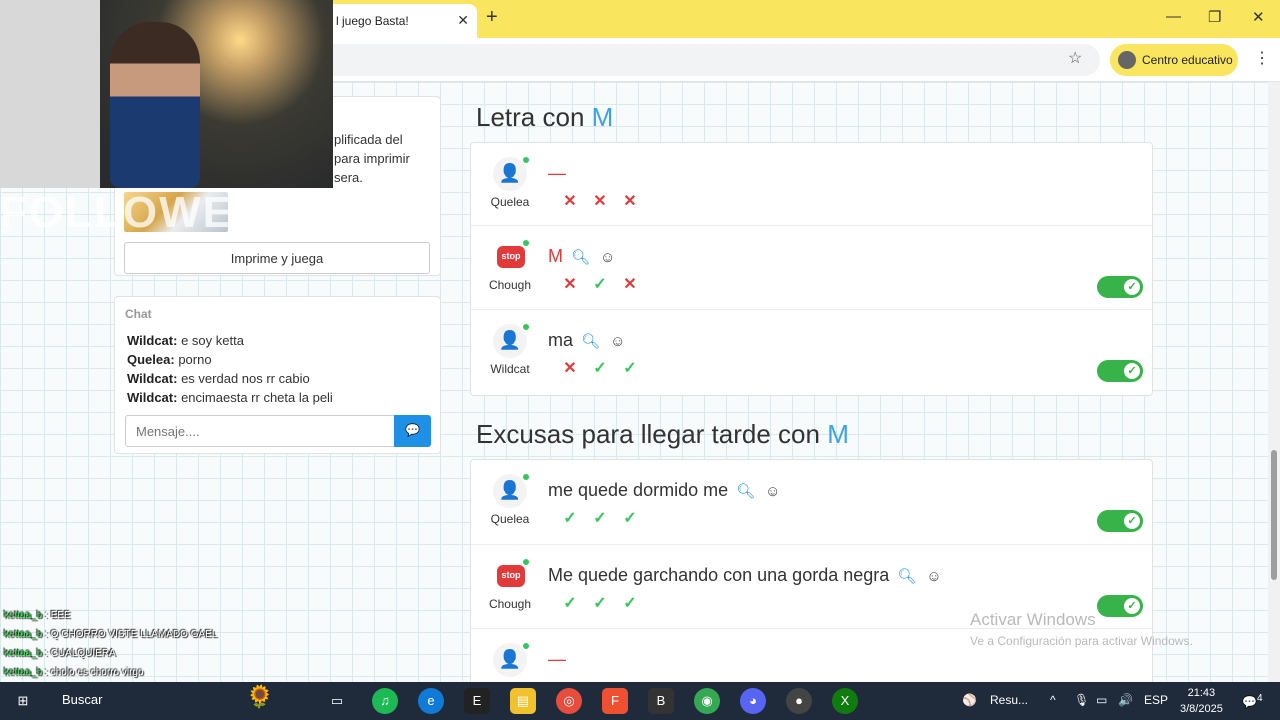 Image resolution: width=1280 pixels, height=720 pixels. I want to click on bookmark-star-icon: ☆, so click(1075, 58).